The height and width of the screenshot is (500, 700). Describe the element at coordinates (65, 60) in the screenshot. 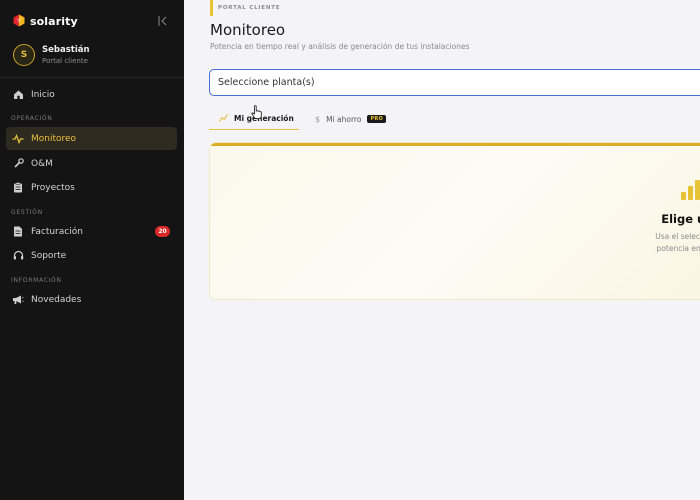

I see `user-role: Portal cliente` at that location.